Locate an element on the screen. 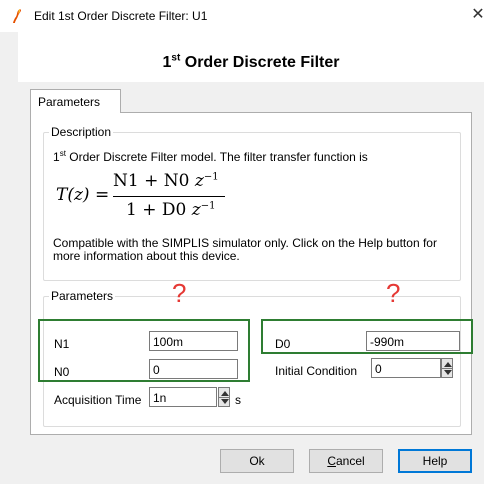 The height and width of the screenshot is (484, 494). close-button: ✕ is located at coordinates (478, 15).